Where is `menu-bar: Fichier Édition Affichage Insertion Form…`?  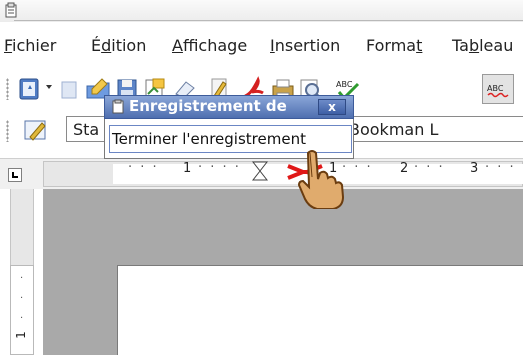
menu-bar: Fichier Édition Affichage Insertion Form… is located at coordinates (261, 49).